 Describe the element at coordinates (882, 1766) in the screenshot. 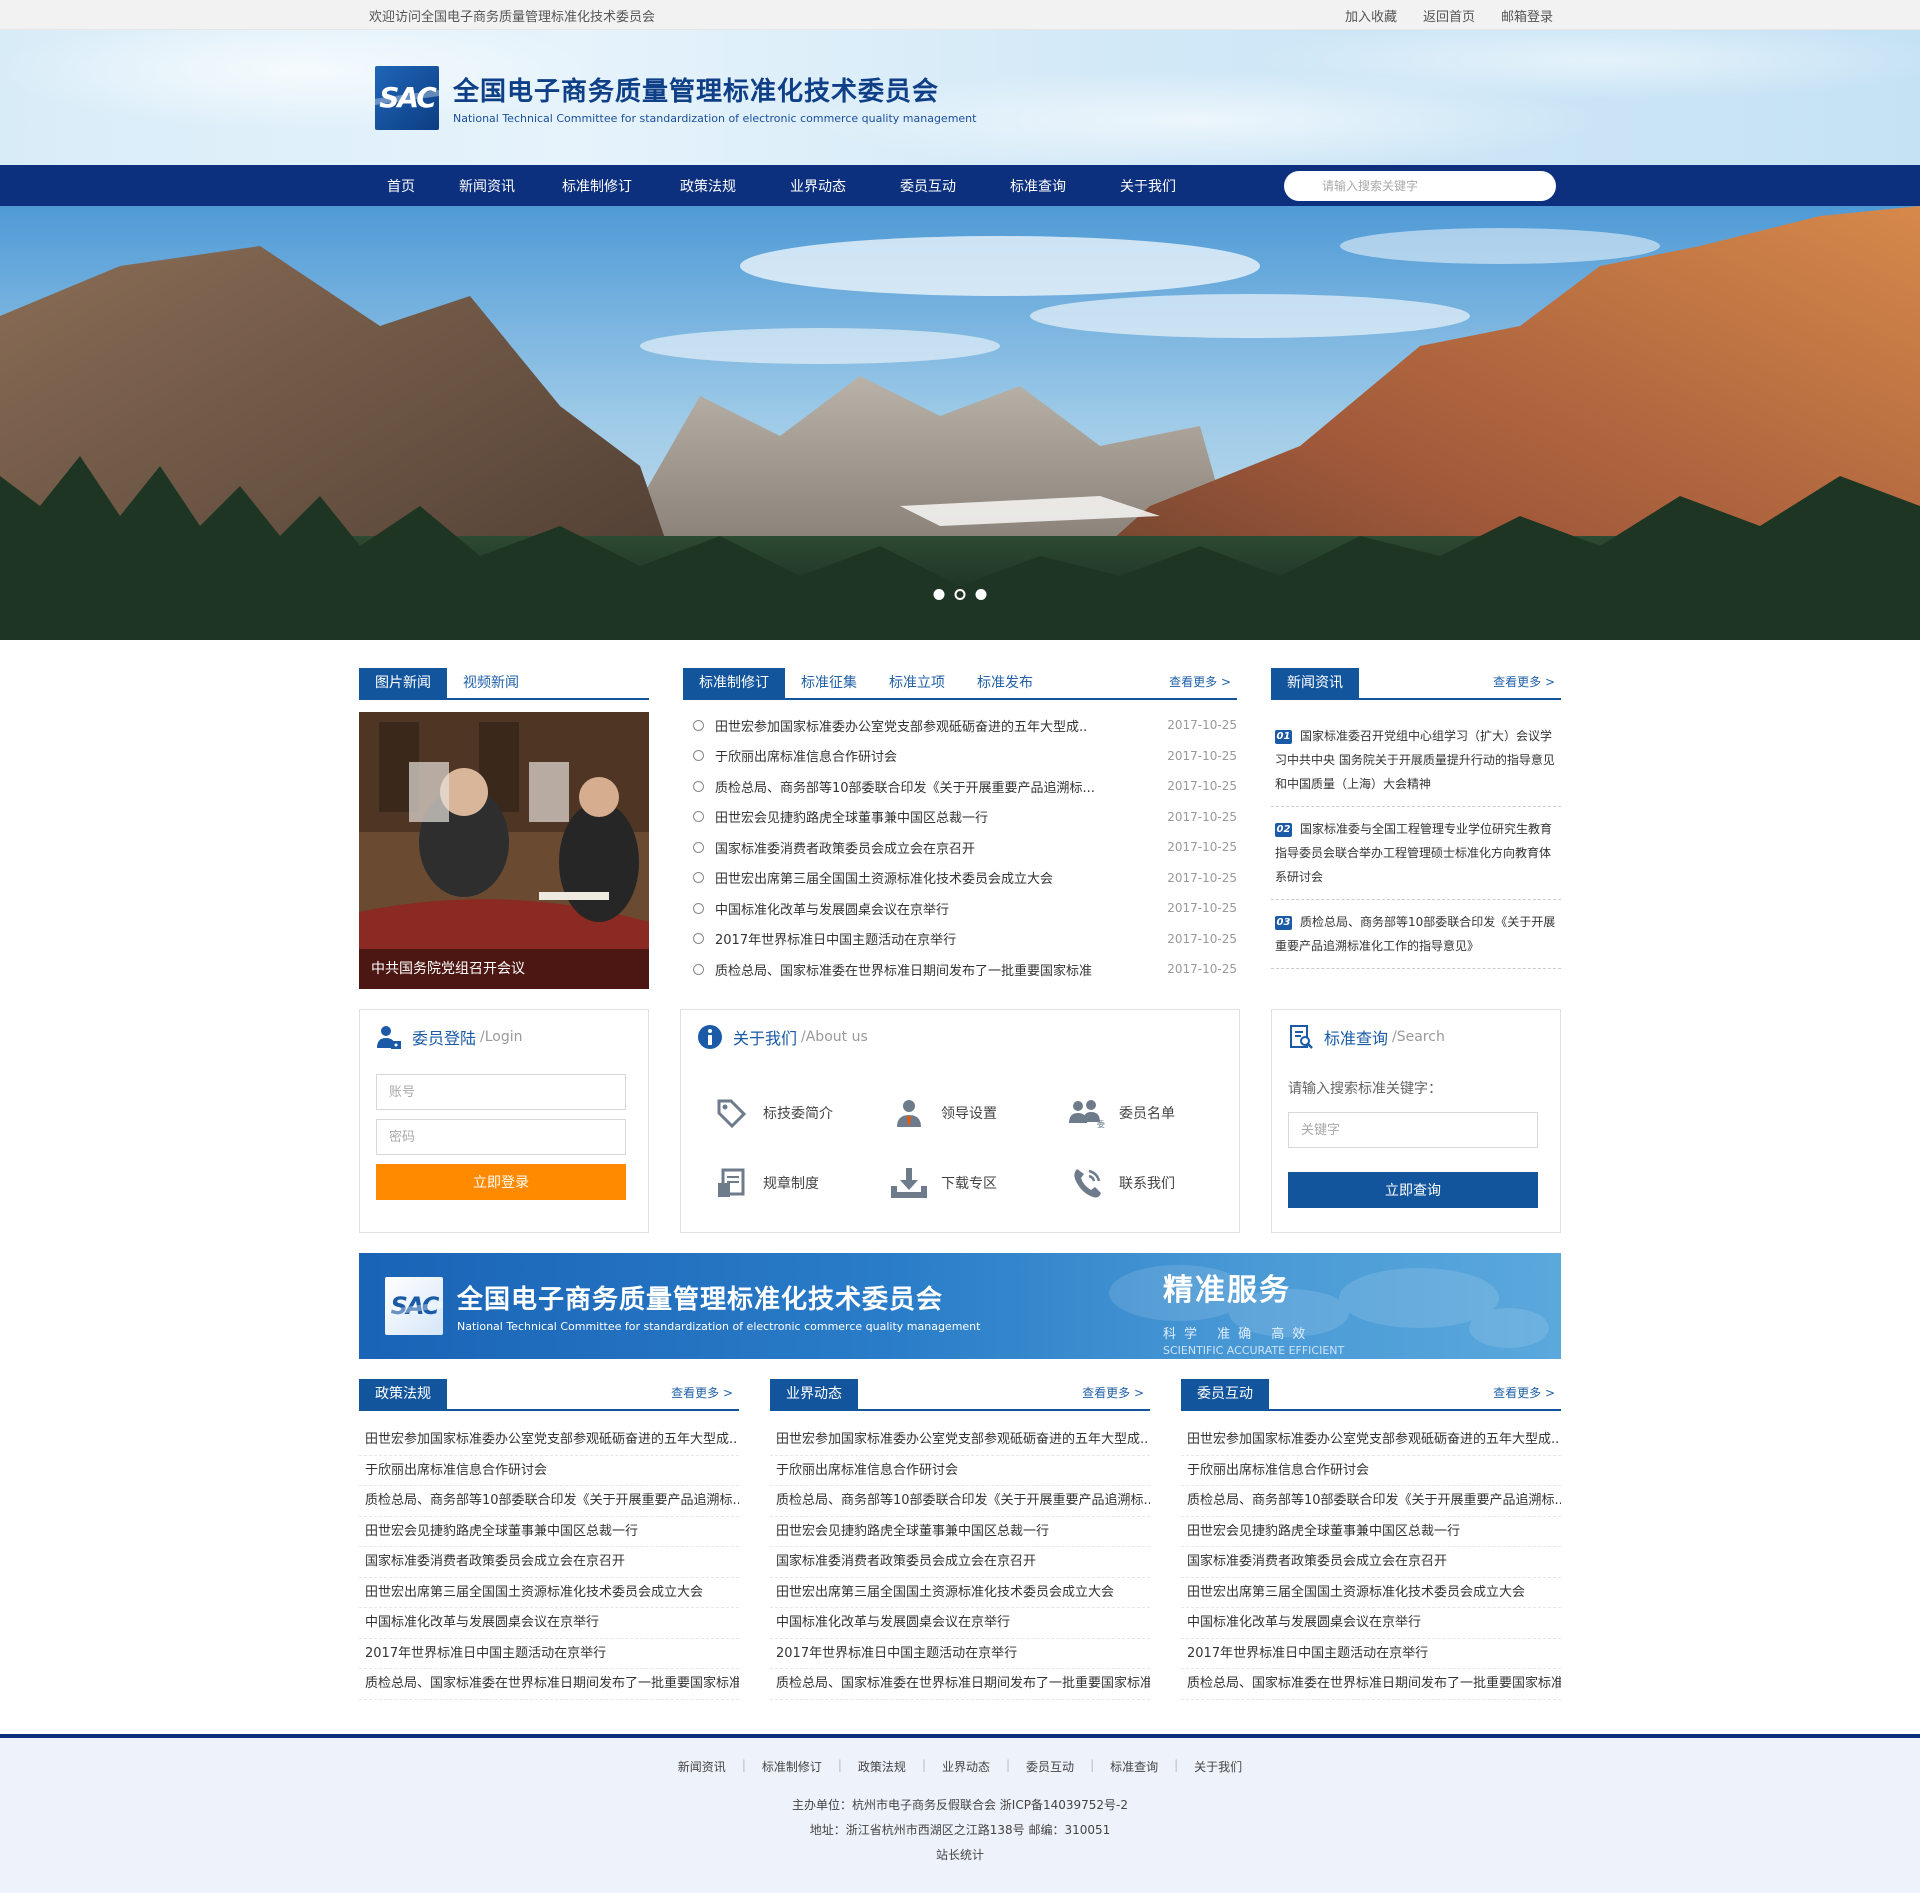

I see `footer-link-policy: 政策法规` at that location.